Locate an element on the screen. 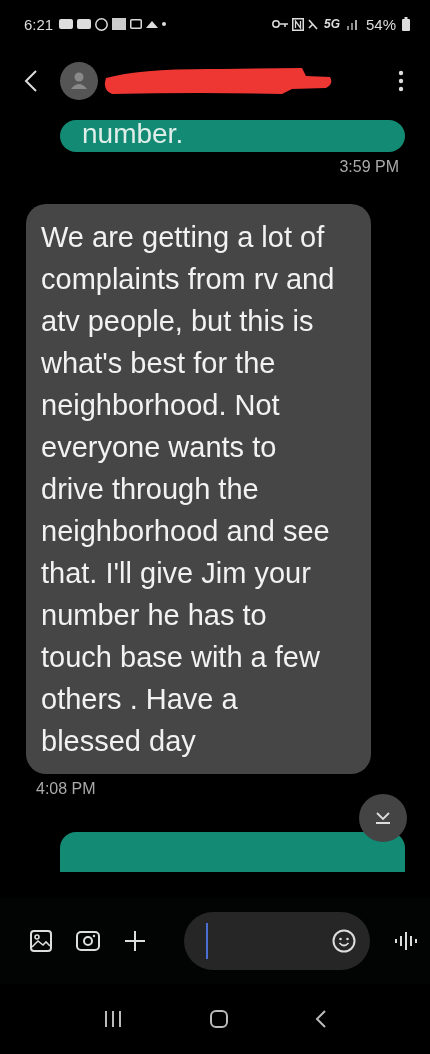 The width and height of the screenshot is (430, 1054). battery-icon is located at coordinates (406, 24).